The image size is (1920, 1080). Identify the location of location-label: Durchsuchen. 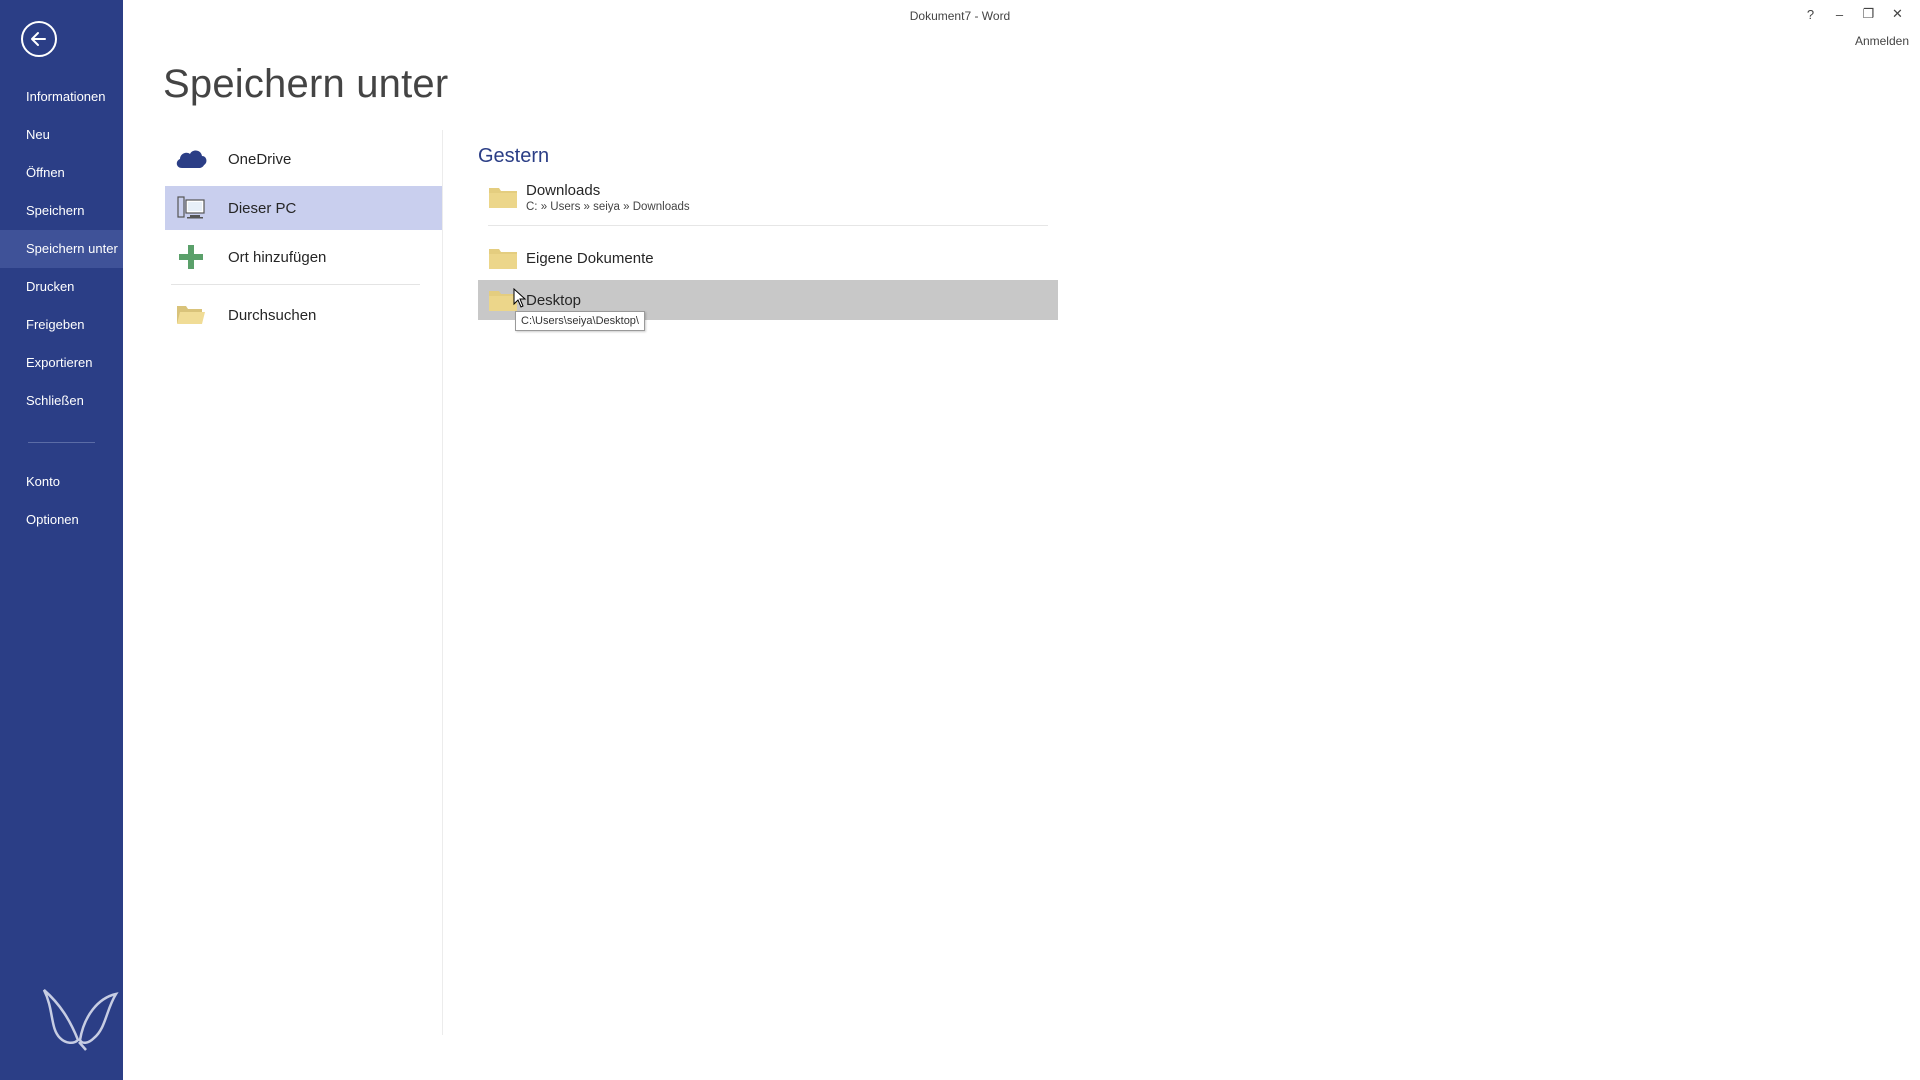
(272, 315).